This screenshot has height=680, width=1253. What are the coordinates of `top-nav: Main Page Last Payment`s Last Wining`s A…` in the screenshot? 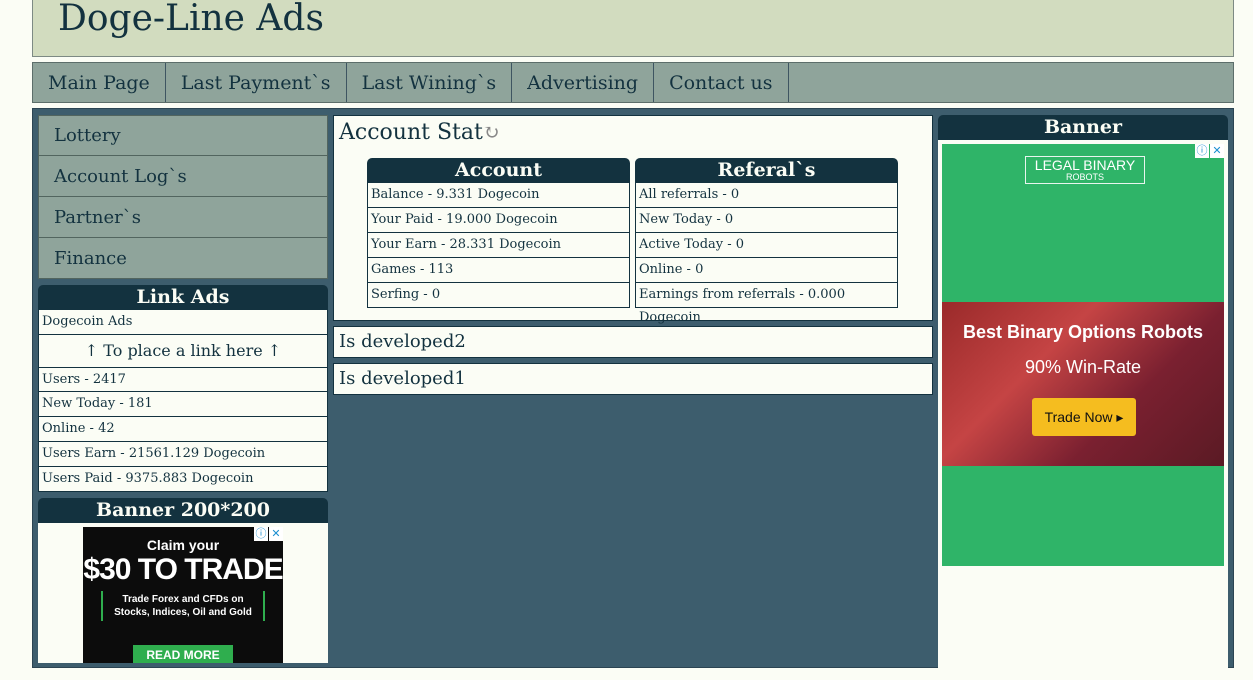 It's located at (633, 82).